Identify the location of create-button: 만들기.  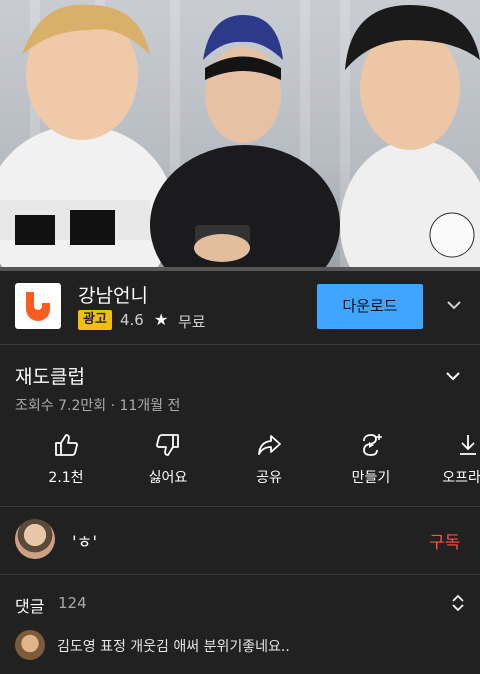
(371, 459).